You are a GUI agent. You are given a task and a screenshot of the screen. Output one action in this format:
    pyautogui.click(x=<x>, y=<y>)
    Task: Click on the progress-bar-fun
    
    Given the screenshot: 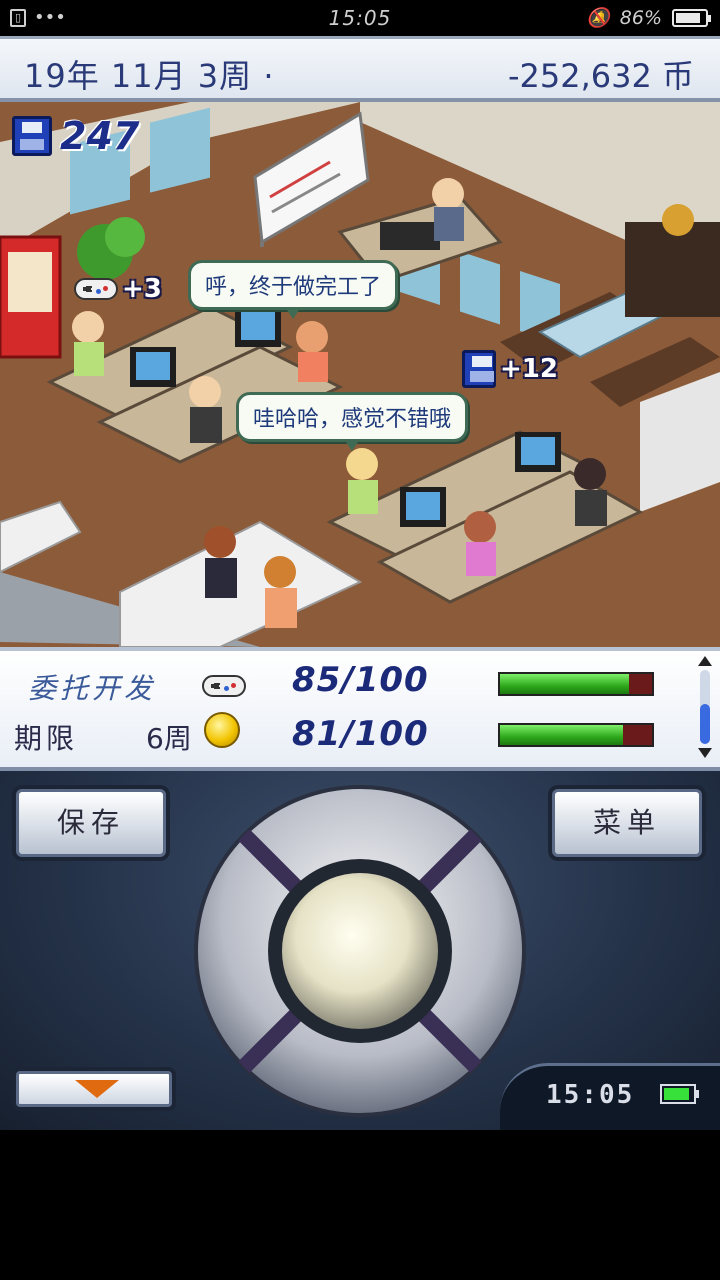 What is the action you would take?
    pyautogui.click(x=576, y=684)
    